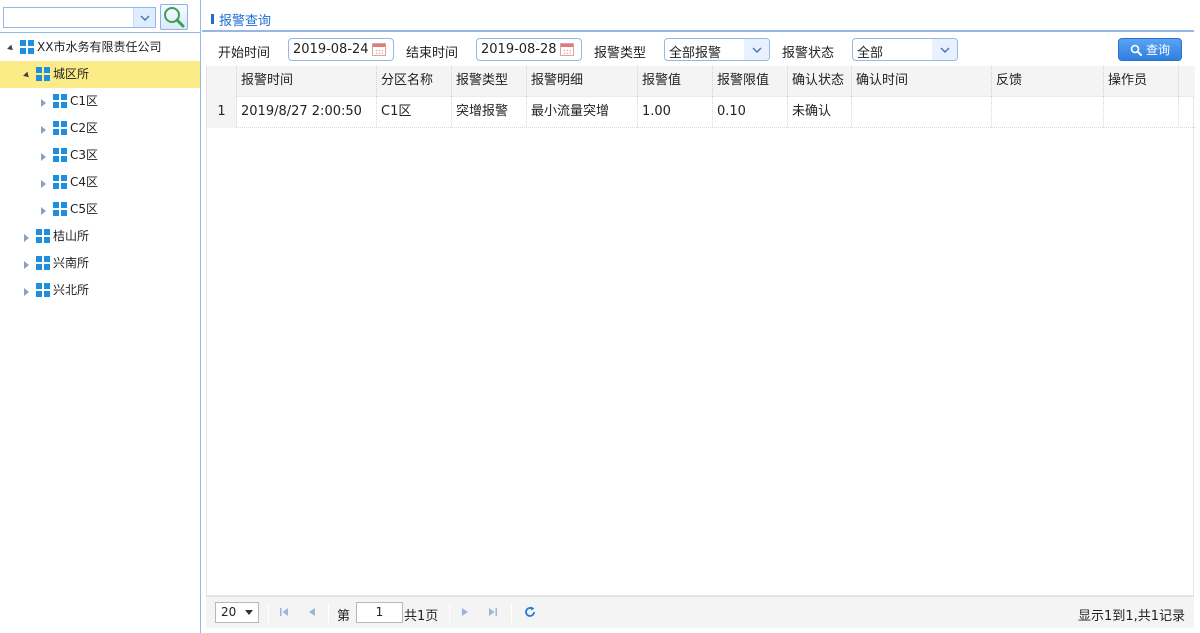  What do you see at coordinates (249, 612) in the screenshot?
I see `caret-down-icon` at bounding box center [249, 612].